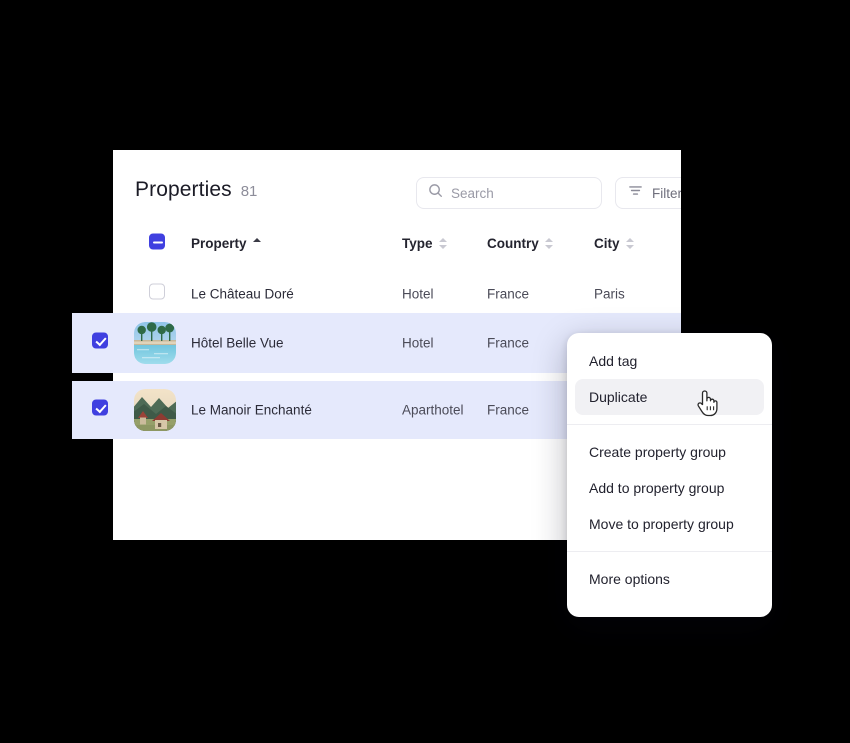 This screenshot has height=743, width=850. Describe the element at coordinates (509, 193) in the screenshot. I see `search-input: Search` at that location.